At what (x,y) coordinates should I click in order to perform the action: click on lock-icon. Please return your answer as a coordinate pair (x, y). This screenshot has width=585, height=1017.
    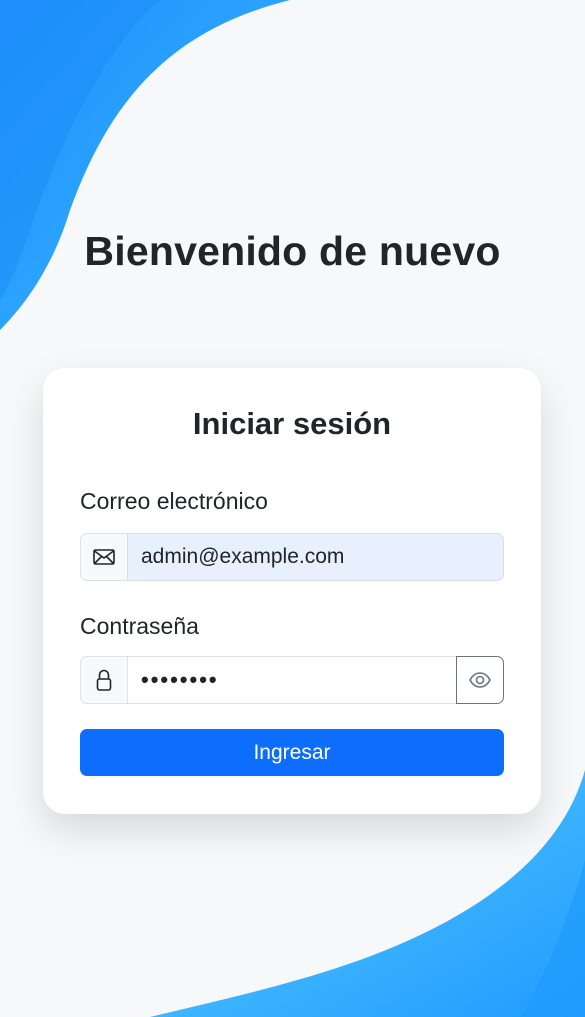
    Looking at the image, I should click on (103, 680).